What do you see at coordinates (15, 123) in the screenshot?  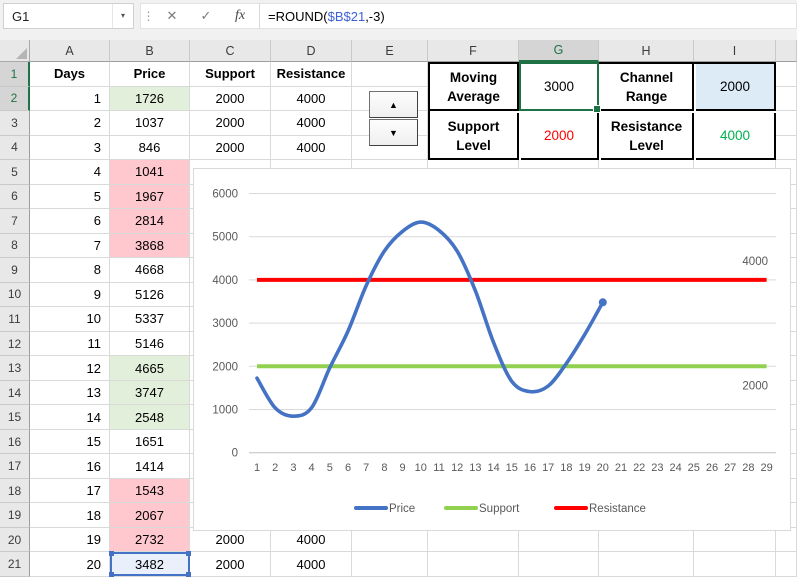 I see `row-header-3: 3` at bounding box center [15, 123].